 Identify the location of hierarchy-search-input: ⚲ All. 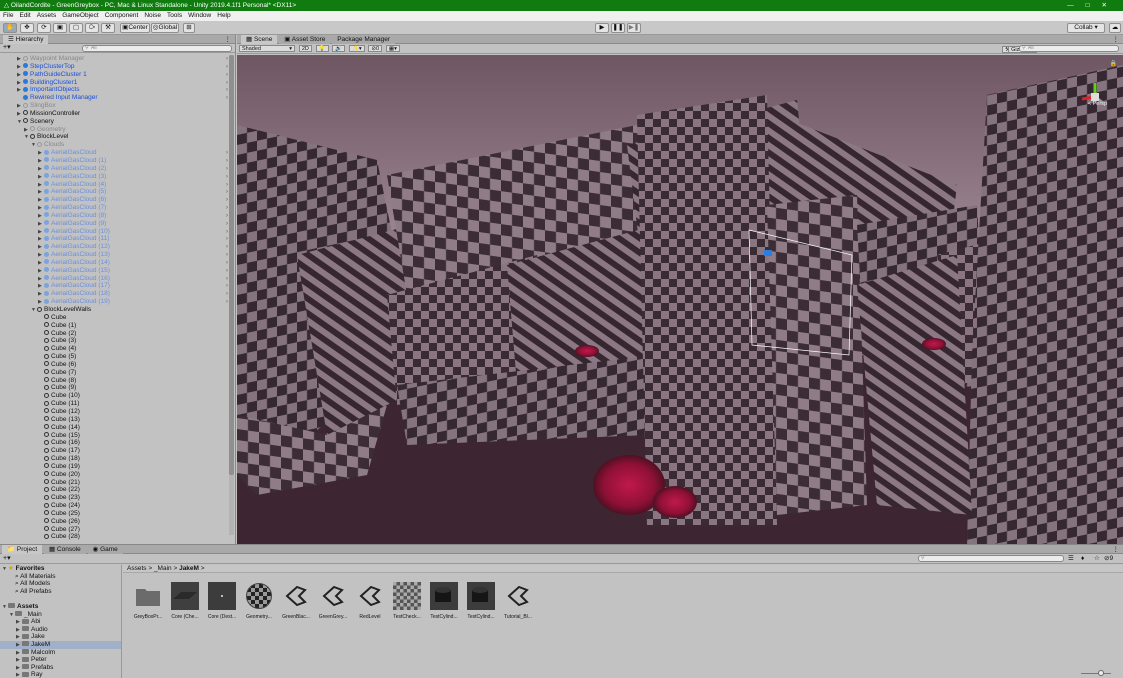
(157, 48).